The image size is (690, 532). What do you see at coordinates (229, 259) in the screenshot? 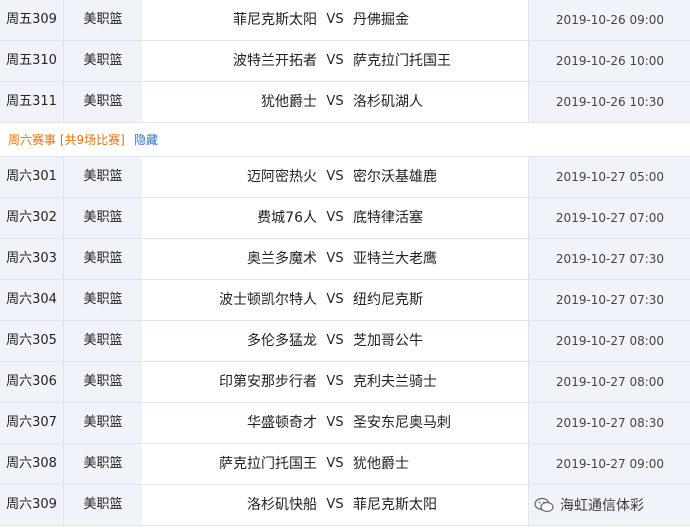
I see `home-team: 奥兰多魔术` at bounding box center [229, 259].